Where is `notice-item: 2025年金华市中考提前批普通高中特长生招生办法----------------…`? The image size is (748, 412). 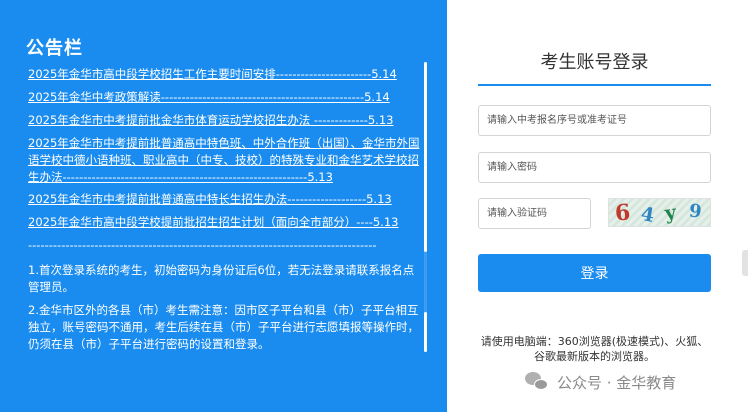
notice-item: 2025年金华市中考提前批普通高中特长生招生办法----------------… is located at coordinates (224, 199).